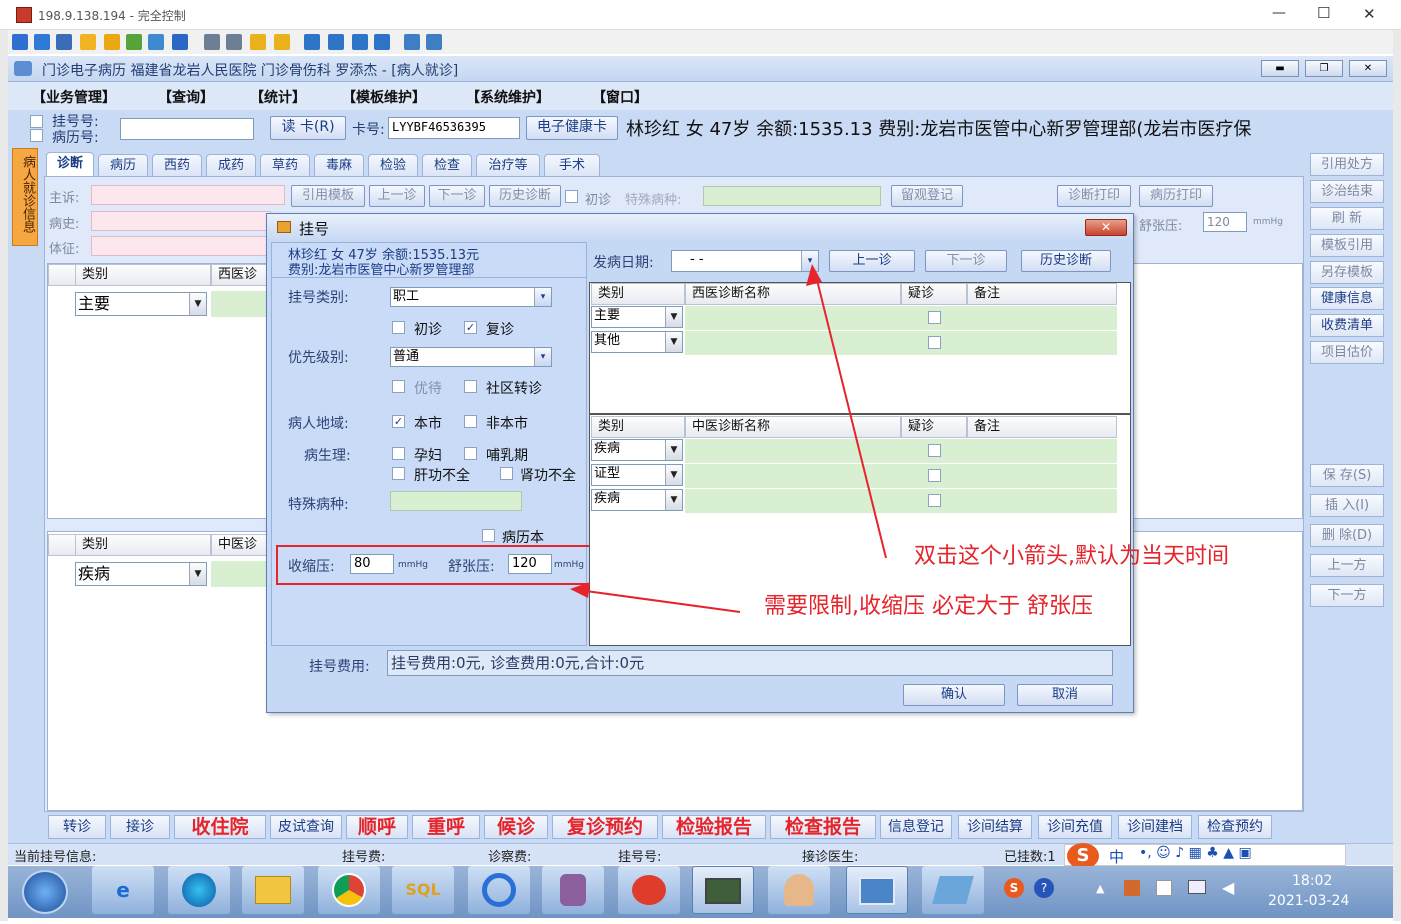  What do you see at coordinates (799, 890) in the screenshot?
I see `doctor-app-icon` at bounding box center [799, 890].